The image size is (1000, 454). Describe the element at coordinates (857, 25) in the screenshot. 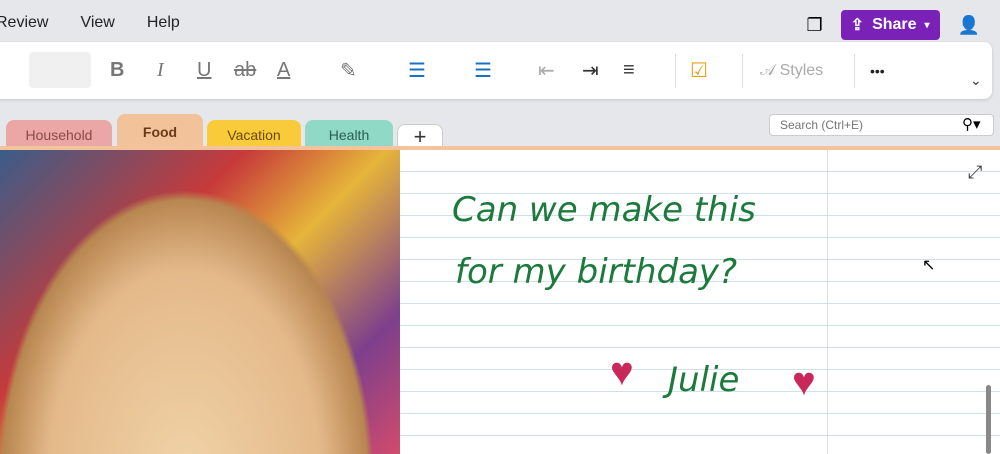

I see `share-icon: ⇪` at that location.